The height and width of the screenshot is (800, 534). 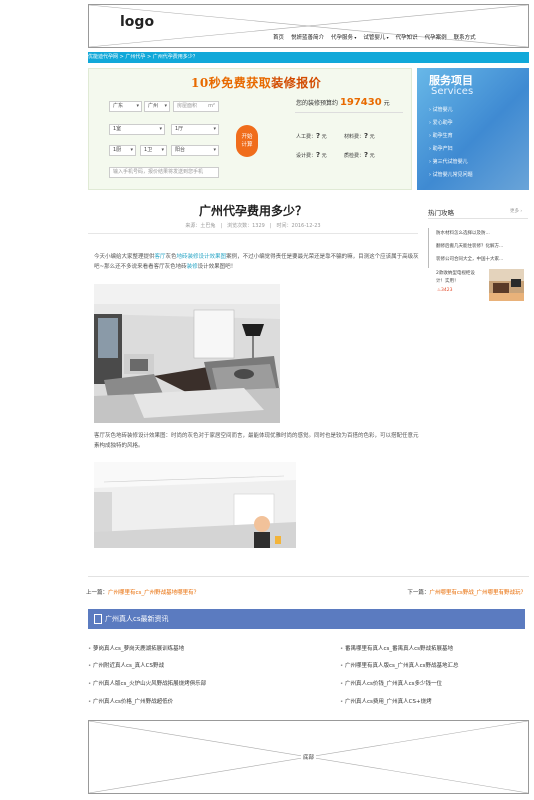 I want to click on view-count: ♨3423, so click(x=445, y=290).